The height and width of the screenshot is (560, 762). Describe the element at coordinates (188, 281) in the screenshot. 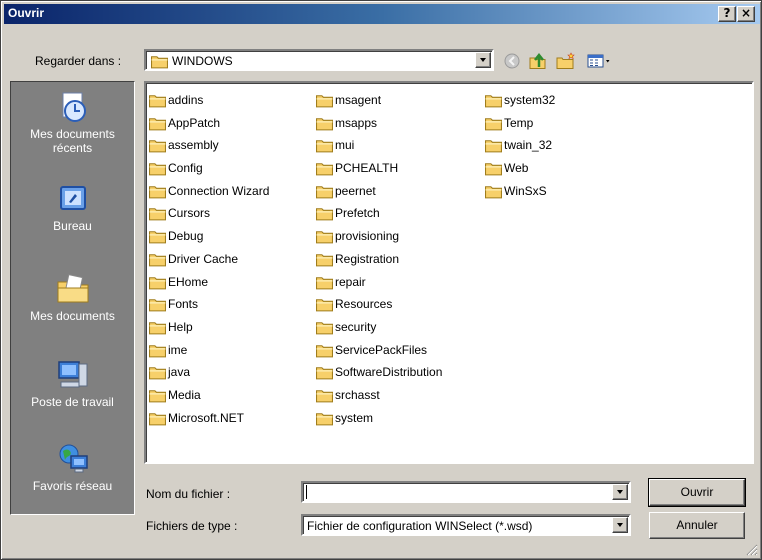

I see `file-item-label: EHome` at that location.